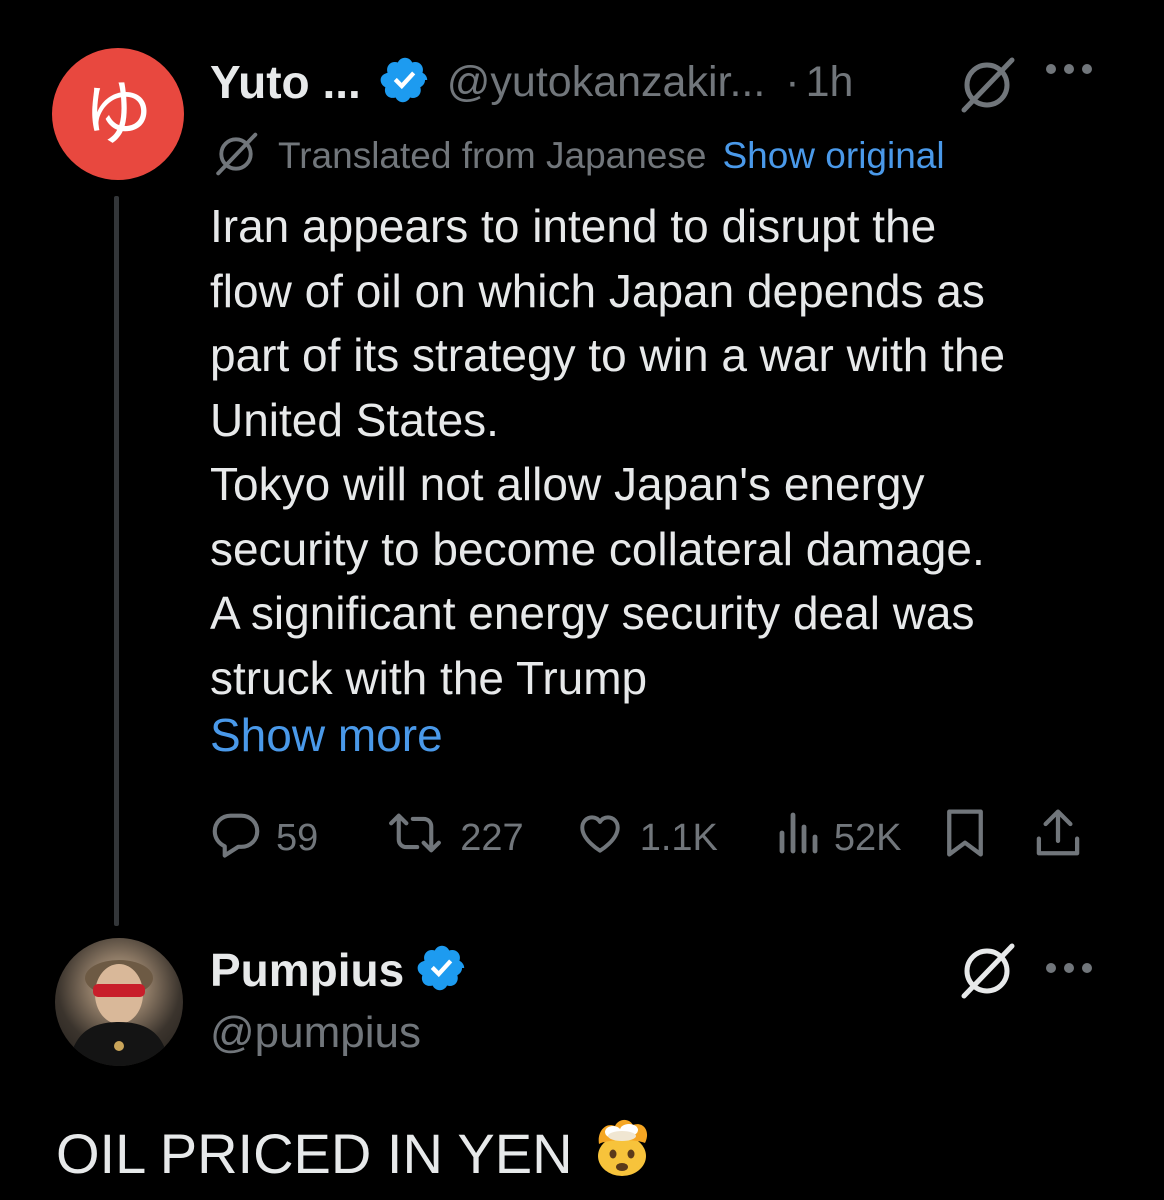  I want to click on tweet-text-line: Tokyo will not allow Japan's energy, so click(567, 484).